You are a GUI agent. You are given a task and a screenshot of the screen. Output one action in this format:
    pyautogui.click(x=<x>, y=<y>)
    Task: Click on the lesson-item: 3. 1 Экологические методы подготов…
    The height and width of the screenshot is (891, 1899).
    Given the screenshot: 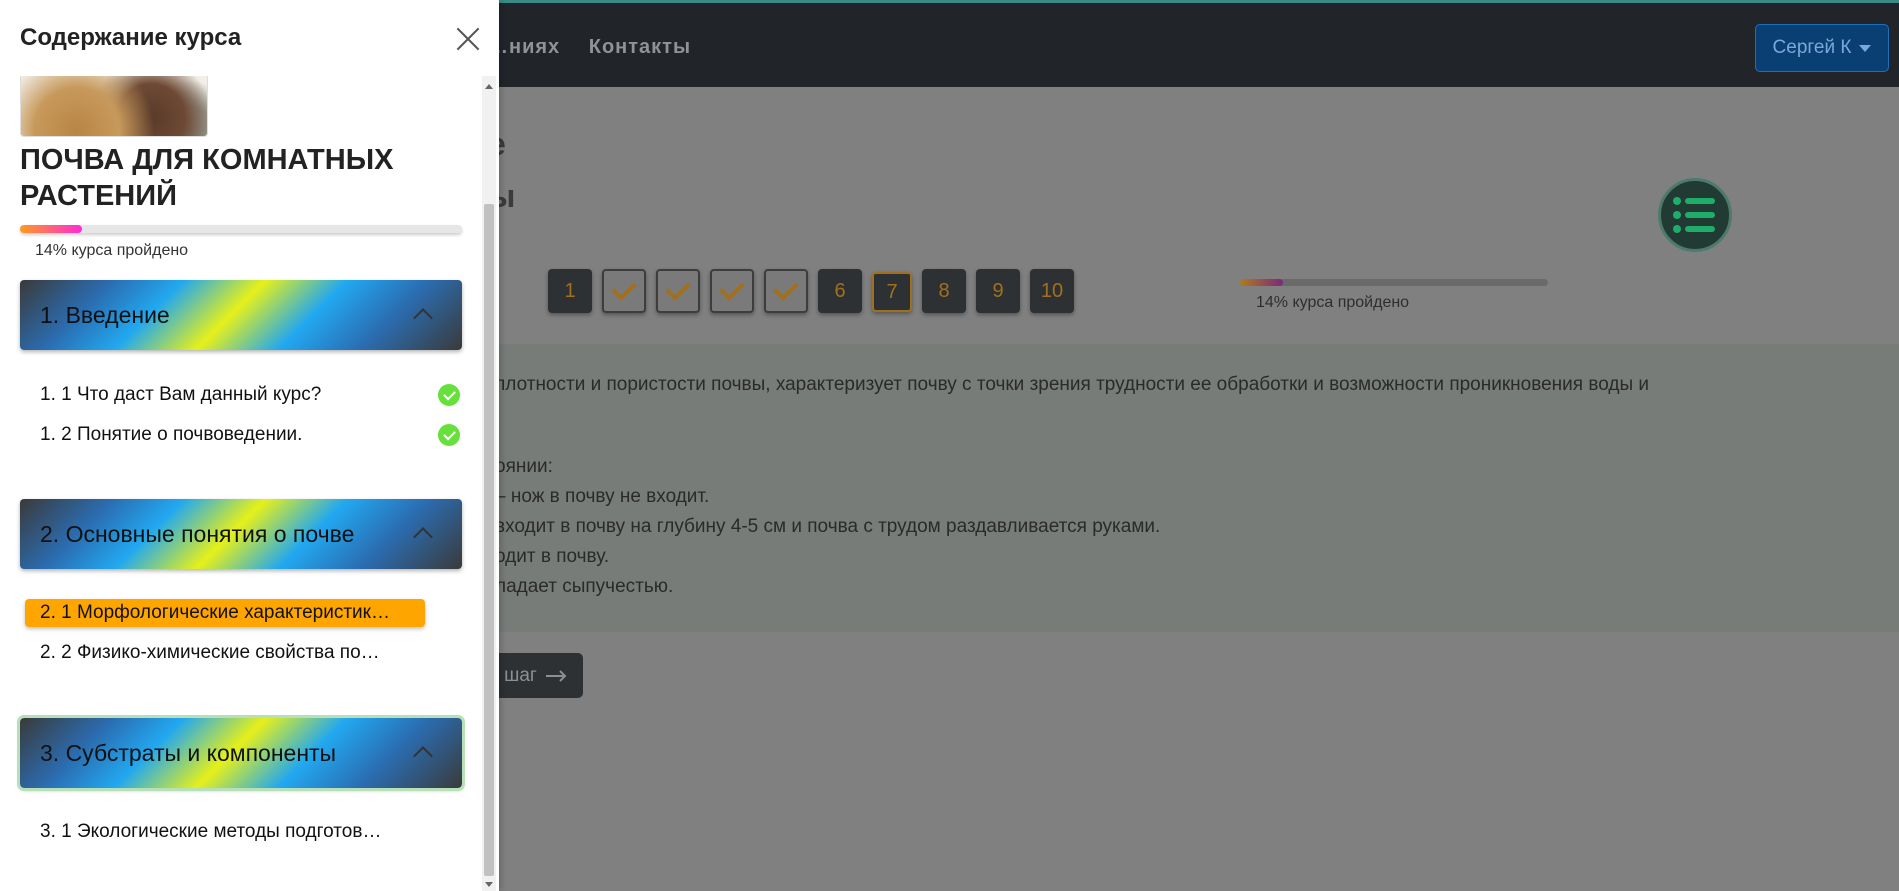 What is the action you would take?
    pyautogui.click(x=225, y=832)
    